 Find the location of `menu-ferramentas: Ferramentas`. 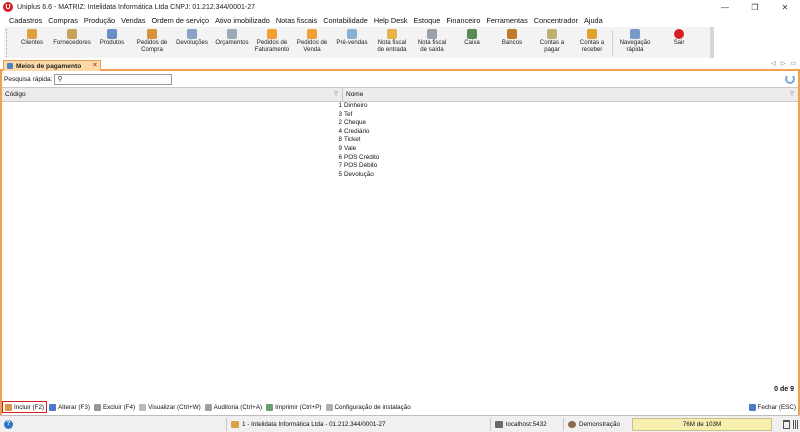

menu-ferramentas: Ferramentas is located at coordinates (506, 20).